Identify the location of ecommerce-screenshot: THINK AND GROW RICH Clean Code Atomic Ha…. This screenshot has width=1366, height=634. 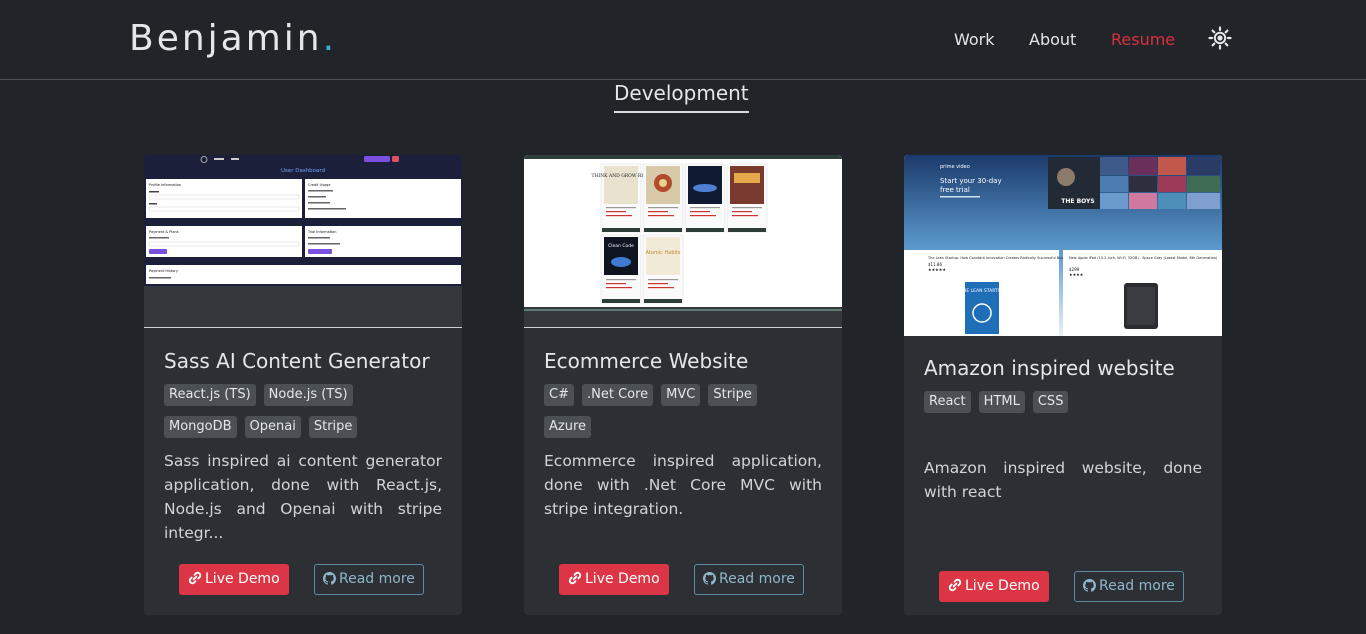
(683, 241).